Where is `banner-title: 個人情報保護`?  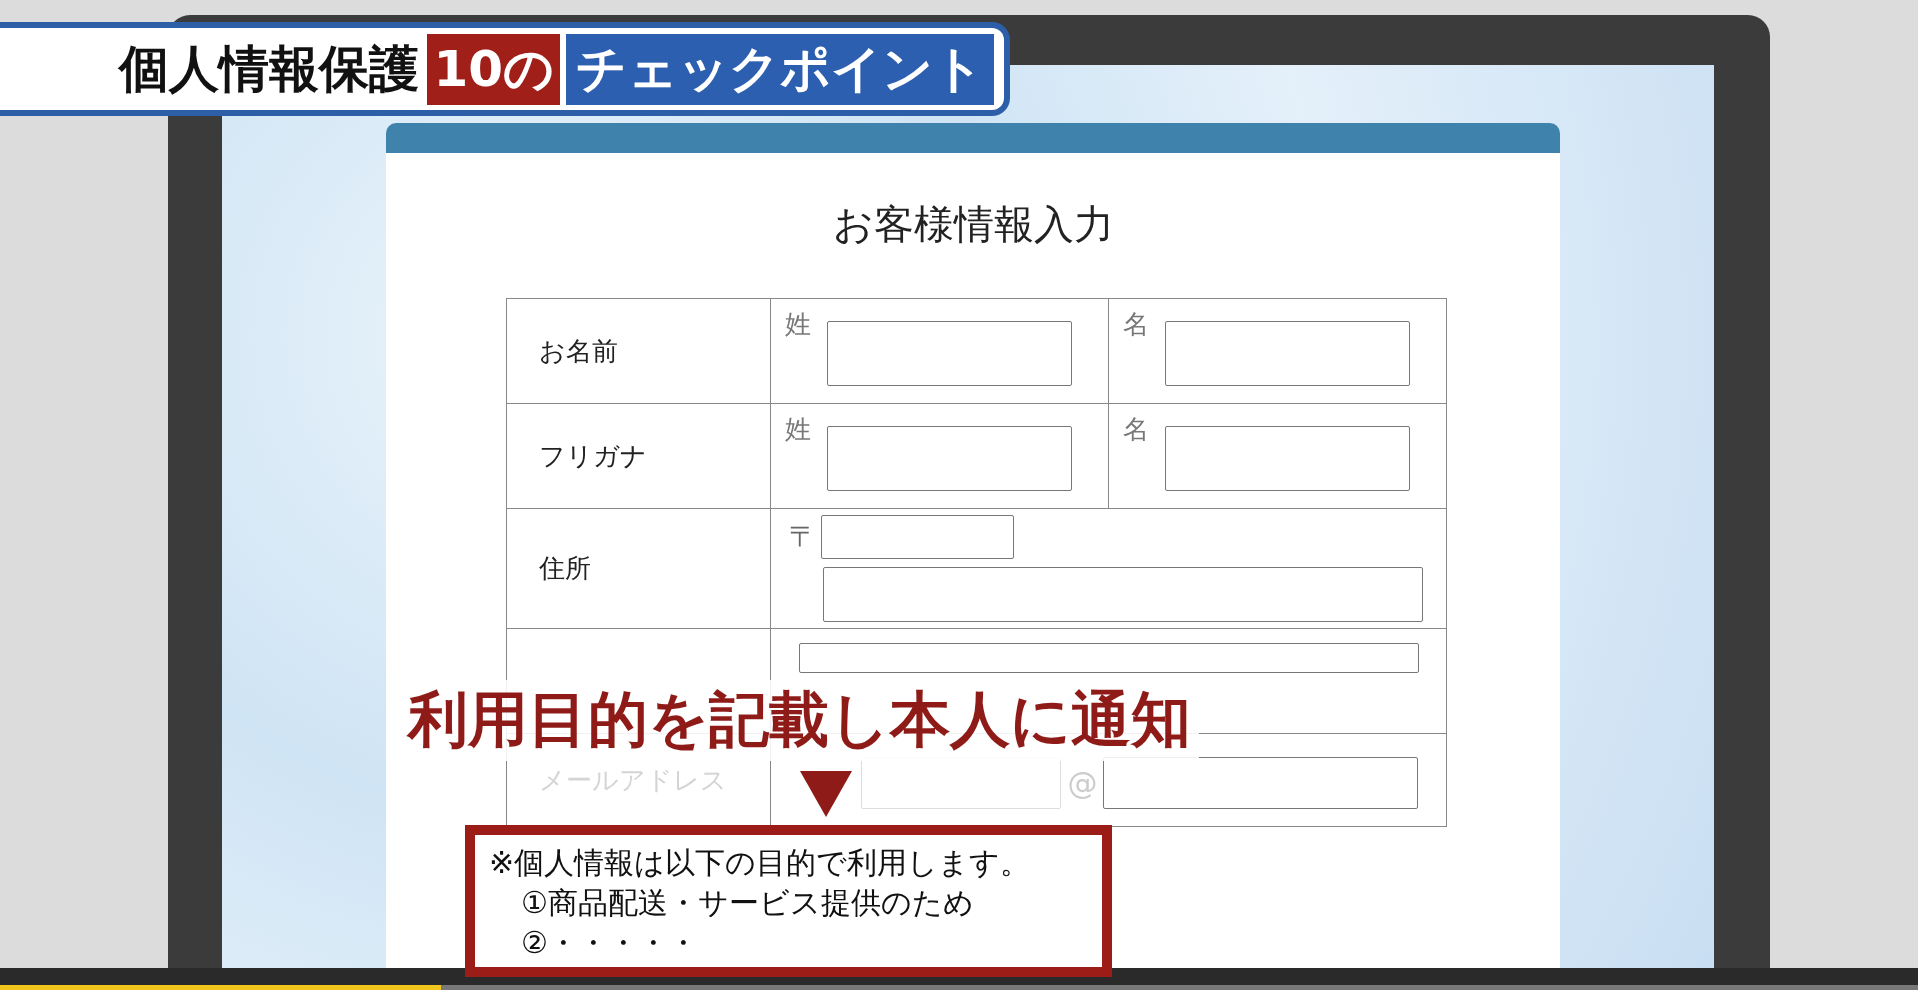 banner-title: 個人情報保護 is located at coordinates (269, 69).